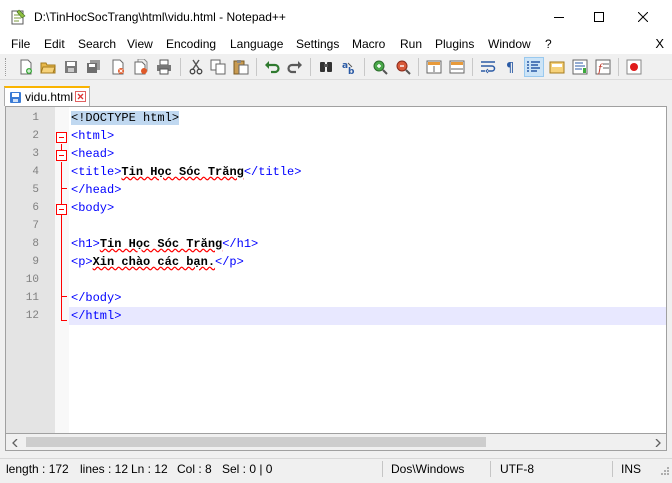  I want to click on line-number: 10, so click(32, 280).